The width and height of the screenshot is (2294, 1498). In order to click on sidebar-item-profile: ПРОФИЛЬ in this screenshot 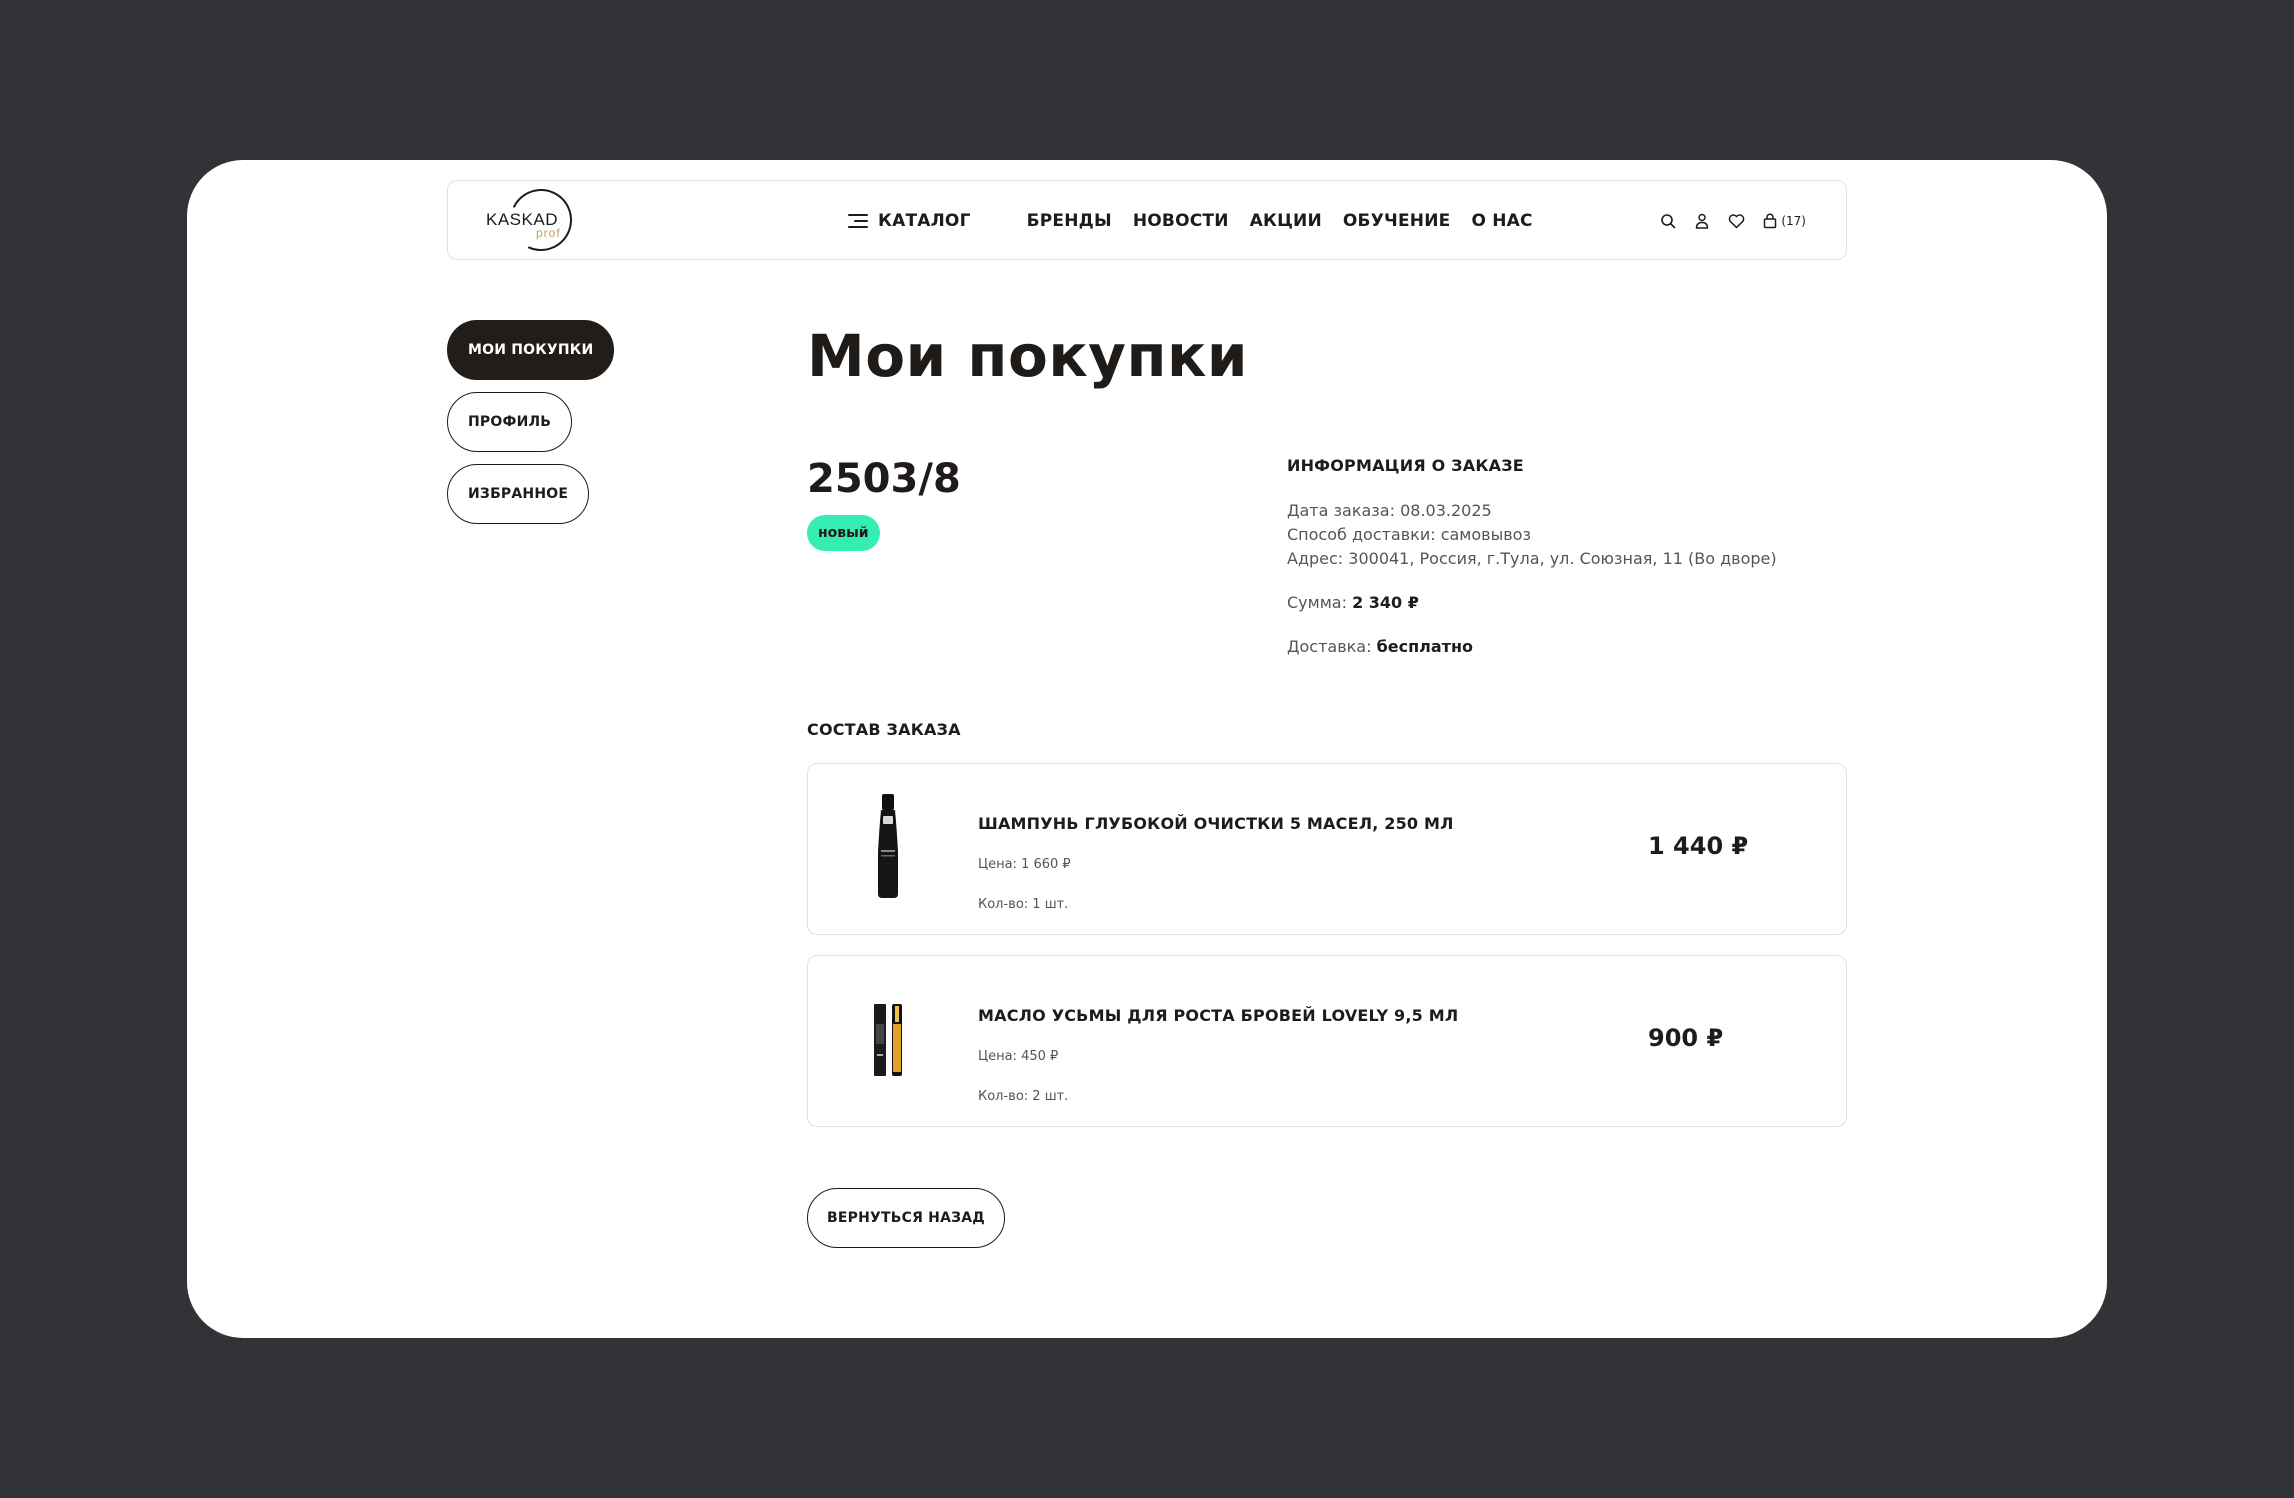, I will do `click(510, 422)`.